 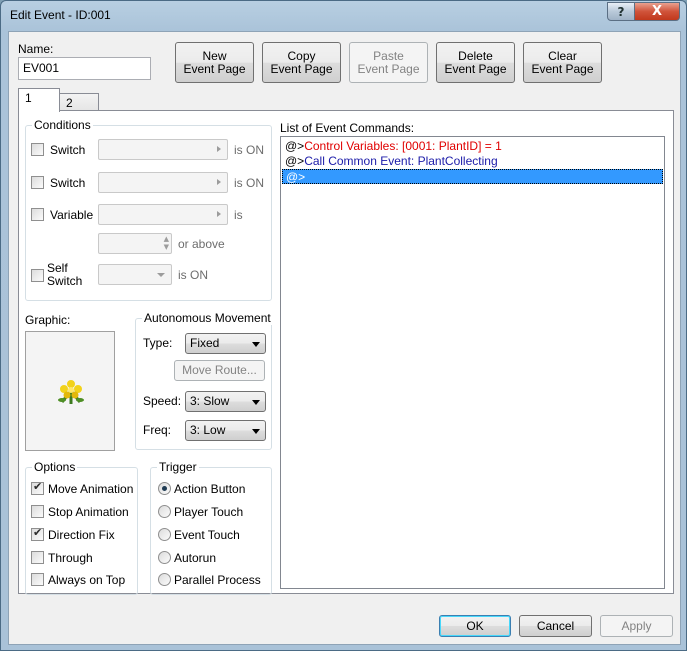 I want to click on delete-page-line1: Delete, so click(x=475, y=55).